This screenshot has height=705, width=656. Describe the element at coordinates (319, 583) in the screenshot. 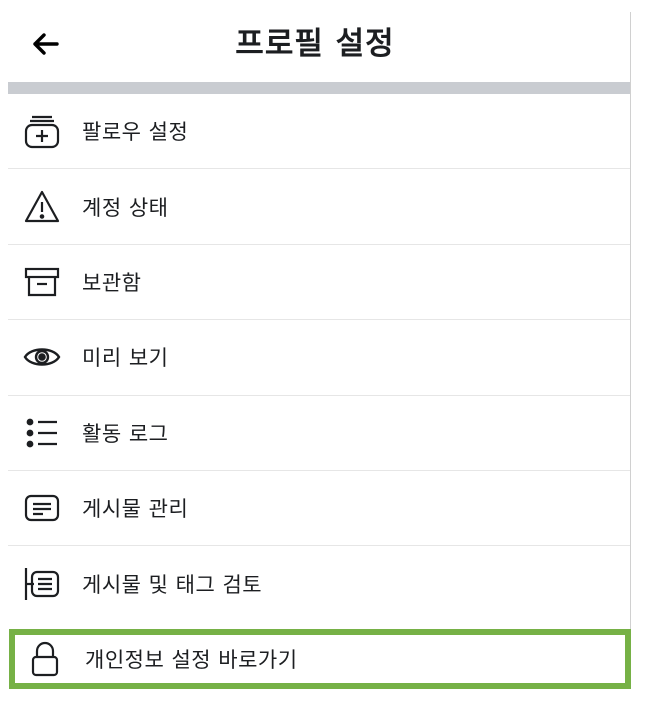

I see `menu-item-review-posts-tags: 게시물 및 태그 검토` at that location.